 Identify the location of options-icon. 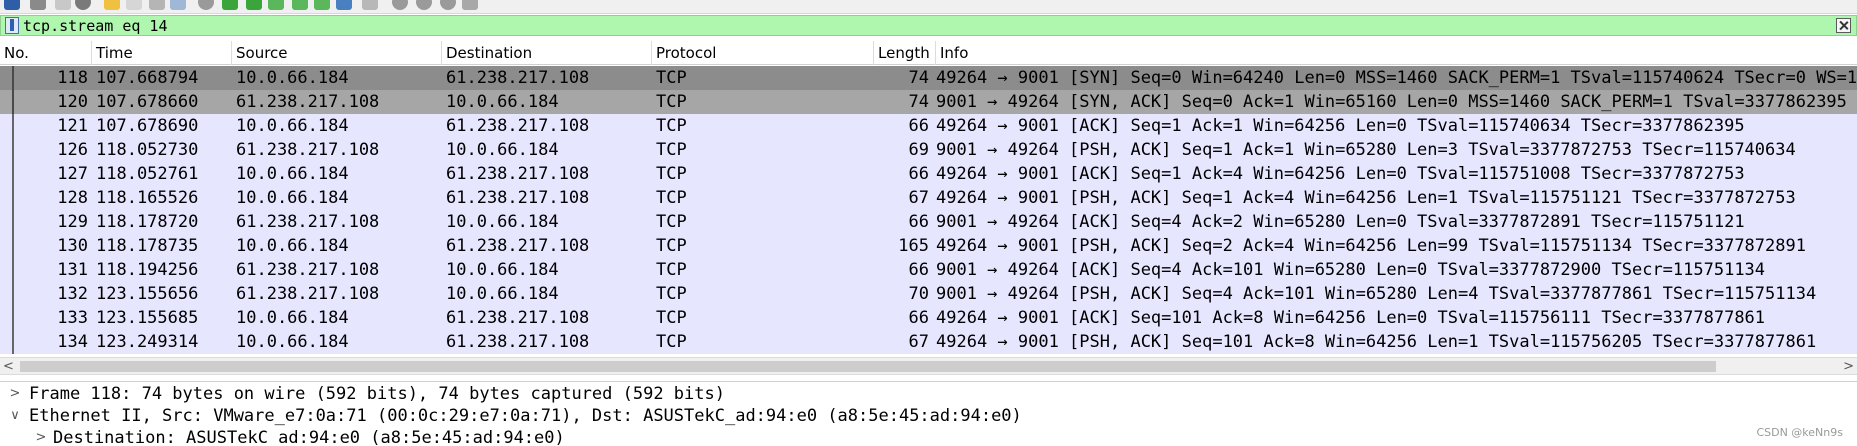
(83, 5).